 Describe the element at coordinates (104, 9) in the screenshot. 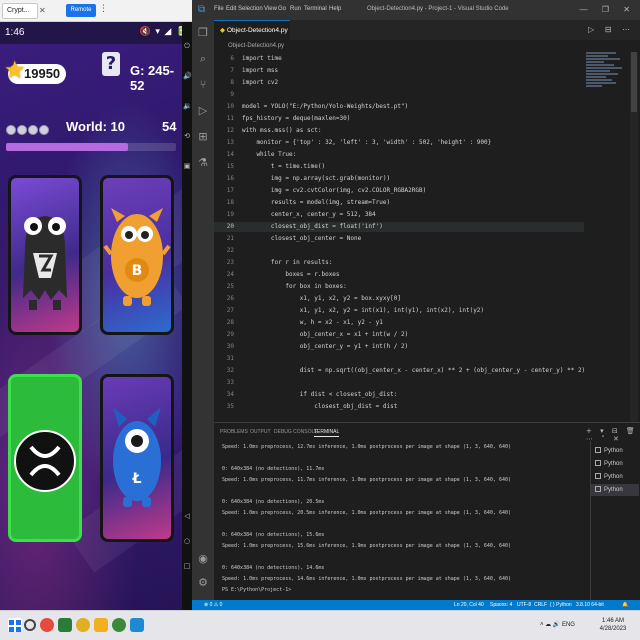

I see `mirror-menu-icon: ⋮` at that location.